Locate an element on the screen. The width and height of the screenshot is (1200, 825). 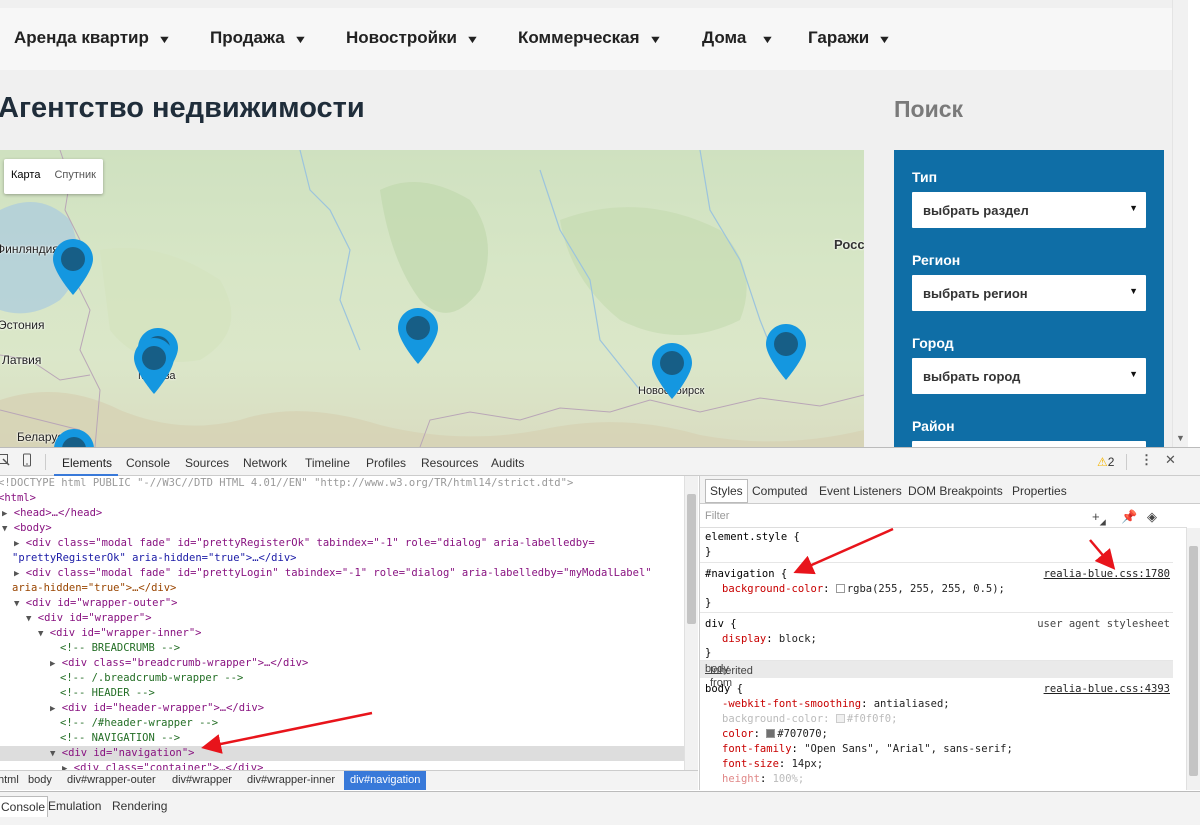
filter-input: Filter is located at coordinates (717, 516).